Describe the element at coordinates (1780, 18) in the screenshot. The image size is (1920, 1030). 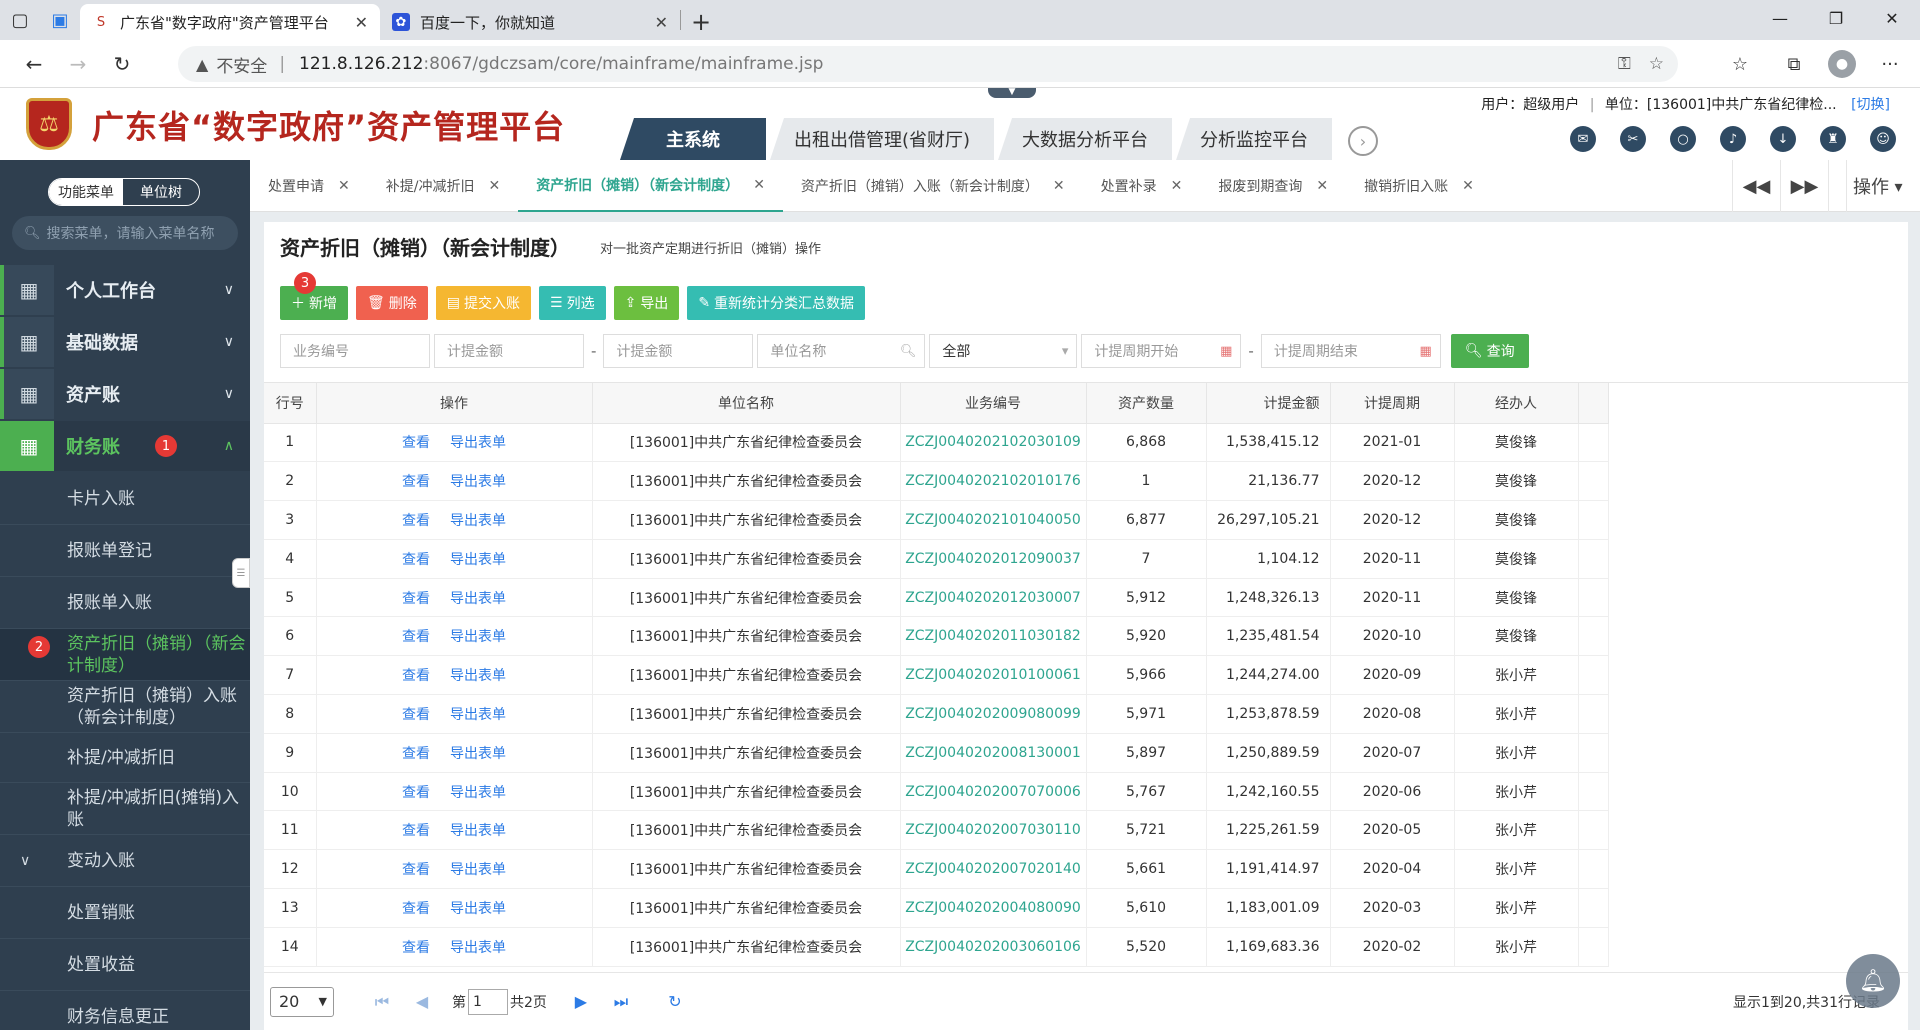
I see `minimize-icon: —` at that location.